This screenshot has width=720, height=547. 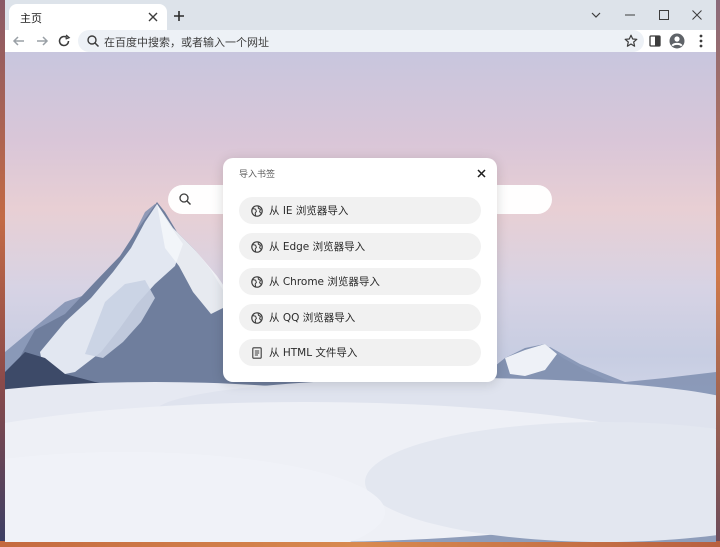 I want to click on toolbar: 在百度中搜索，或者输入一个网址, so click(x=360, y=41).